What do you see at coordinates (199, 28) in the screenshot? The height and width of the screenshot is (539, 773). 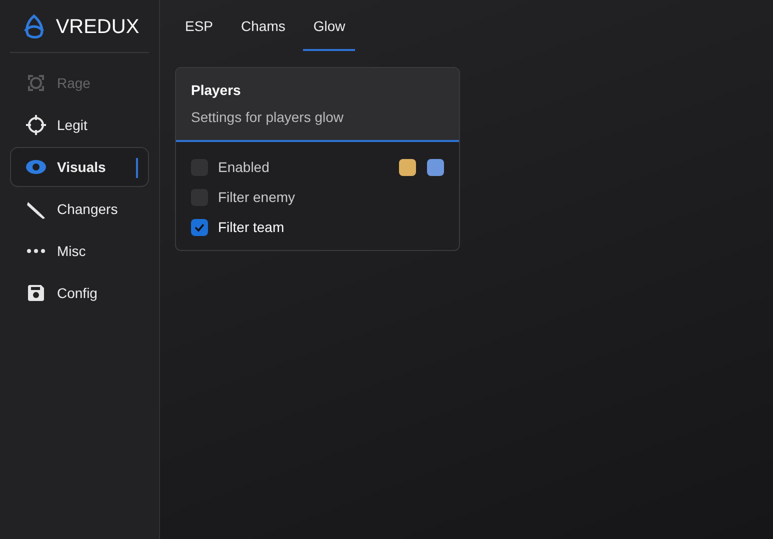 I see `tab: ESP` at bounding box center [199, 28].